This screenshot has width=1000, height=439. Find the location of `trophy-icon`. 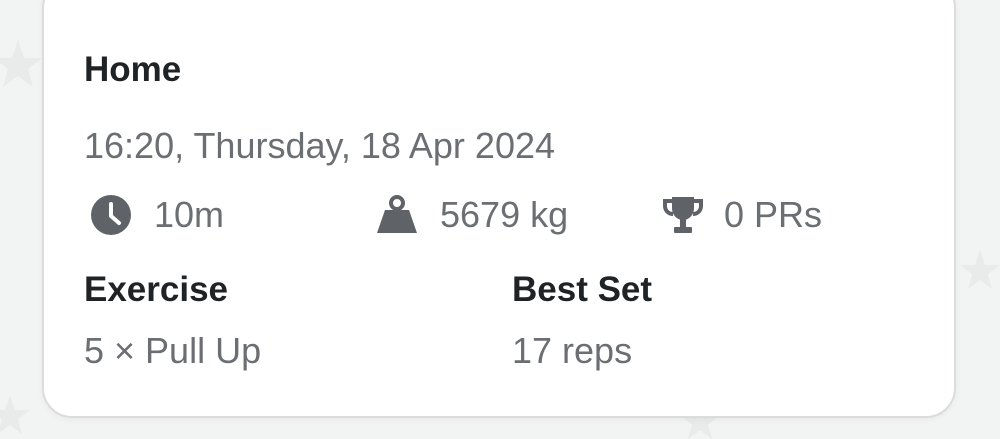

trophy-icon is located at coordinates (683, 215).